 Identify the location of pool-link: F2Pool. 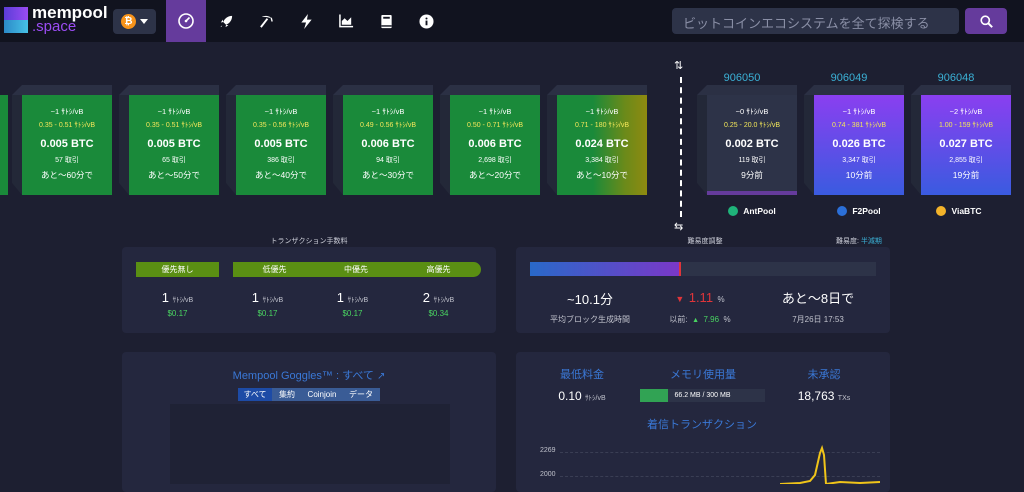
(859, 211).